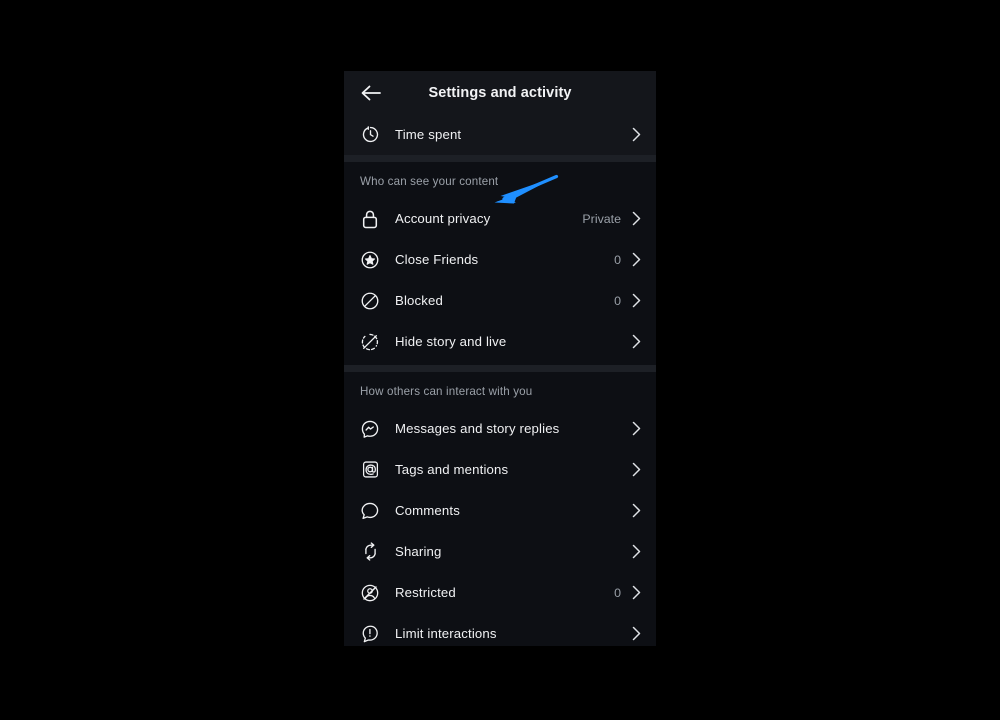 The image size is (1000, 720). Describe the element at coordinates (500, 134) in the screenshot. I see `list-item-time-spent: Time spent` at that location.